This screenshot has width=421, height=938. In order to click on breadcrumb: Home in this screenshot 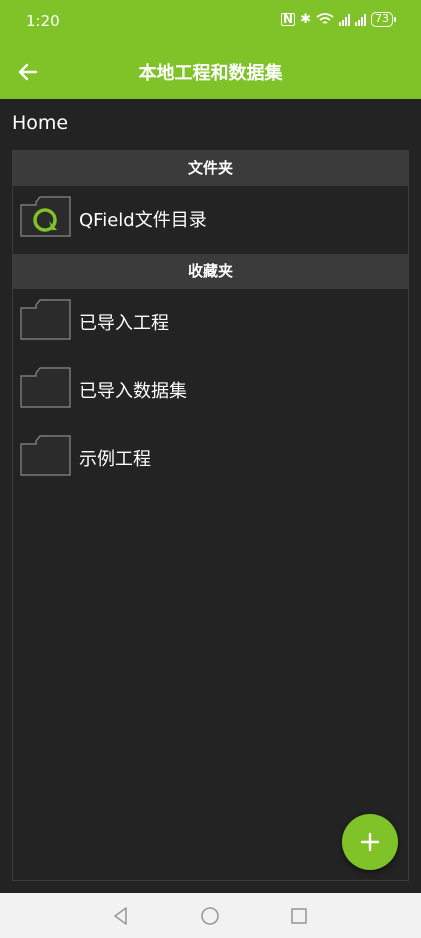, I will do `click(40, 123)`.